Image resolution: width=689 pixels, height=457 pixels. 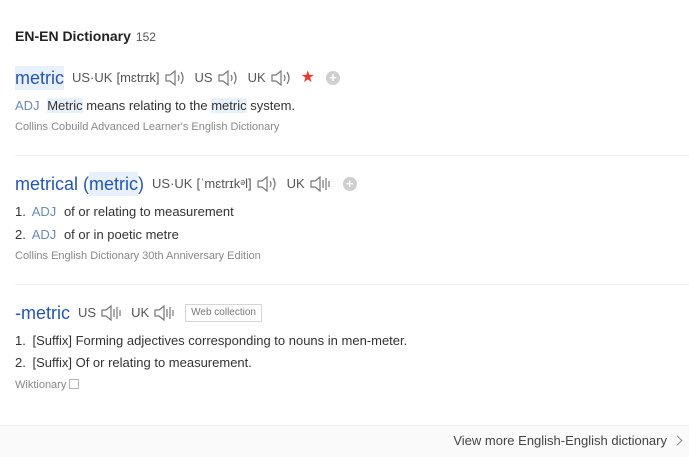 What do you see at coordinates (677, 440) in the screenshot?
I see `chevron-right-icon` at bounding box center [677, 440].